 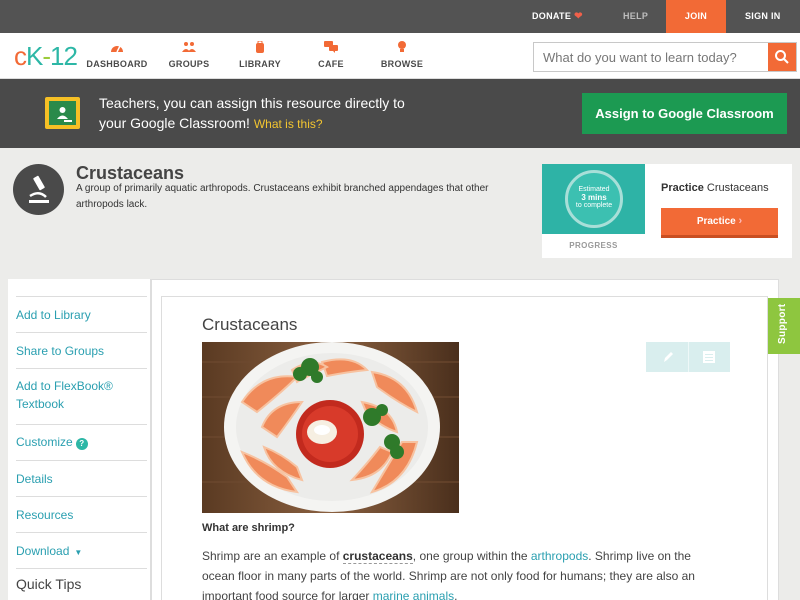 I want to click on sidebar-resources: Resources, so click(x=81, y=514).